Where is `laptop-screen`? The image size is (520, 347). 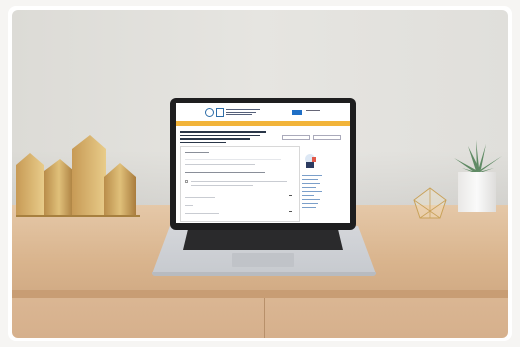
laptop-screen is located at coordinates (263, 163).